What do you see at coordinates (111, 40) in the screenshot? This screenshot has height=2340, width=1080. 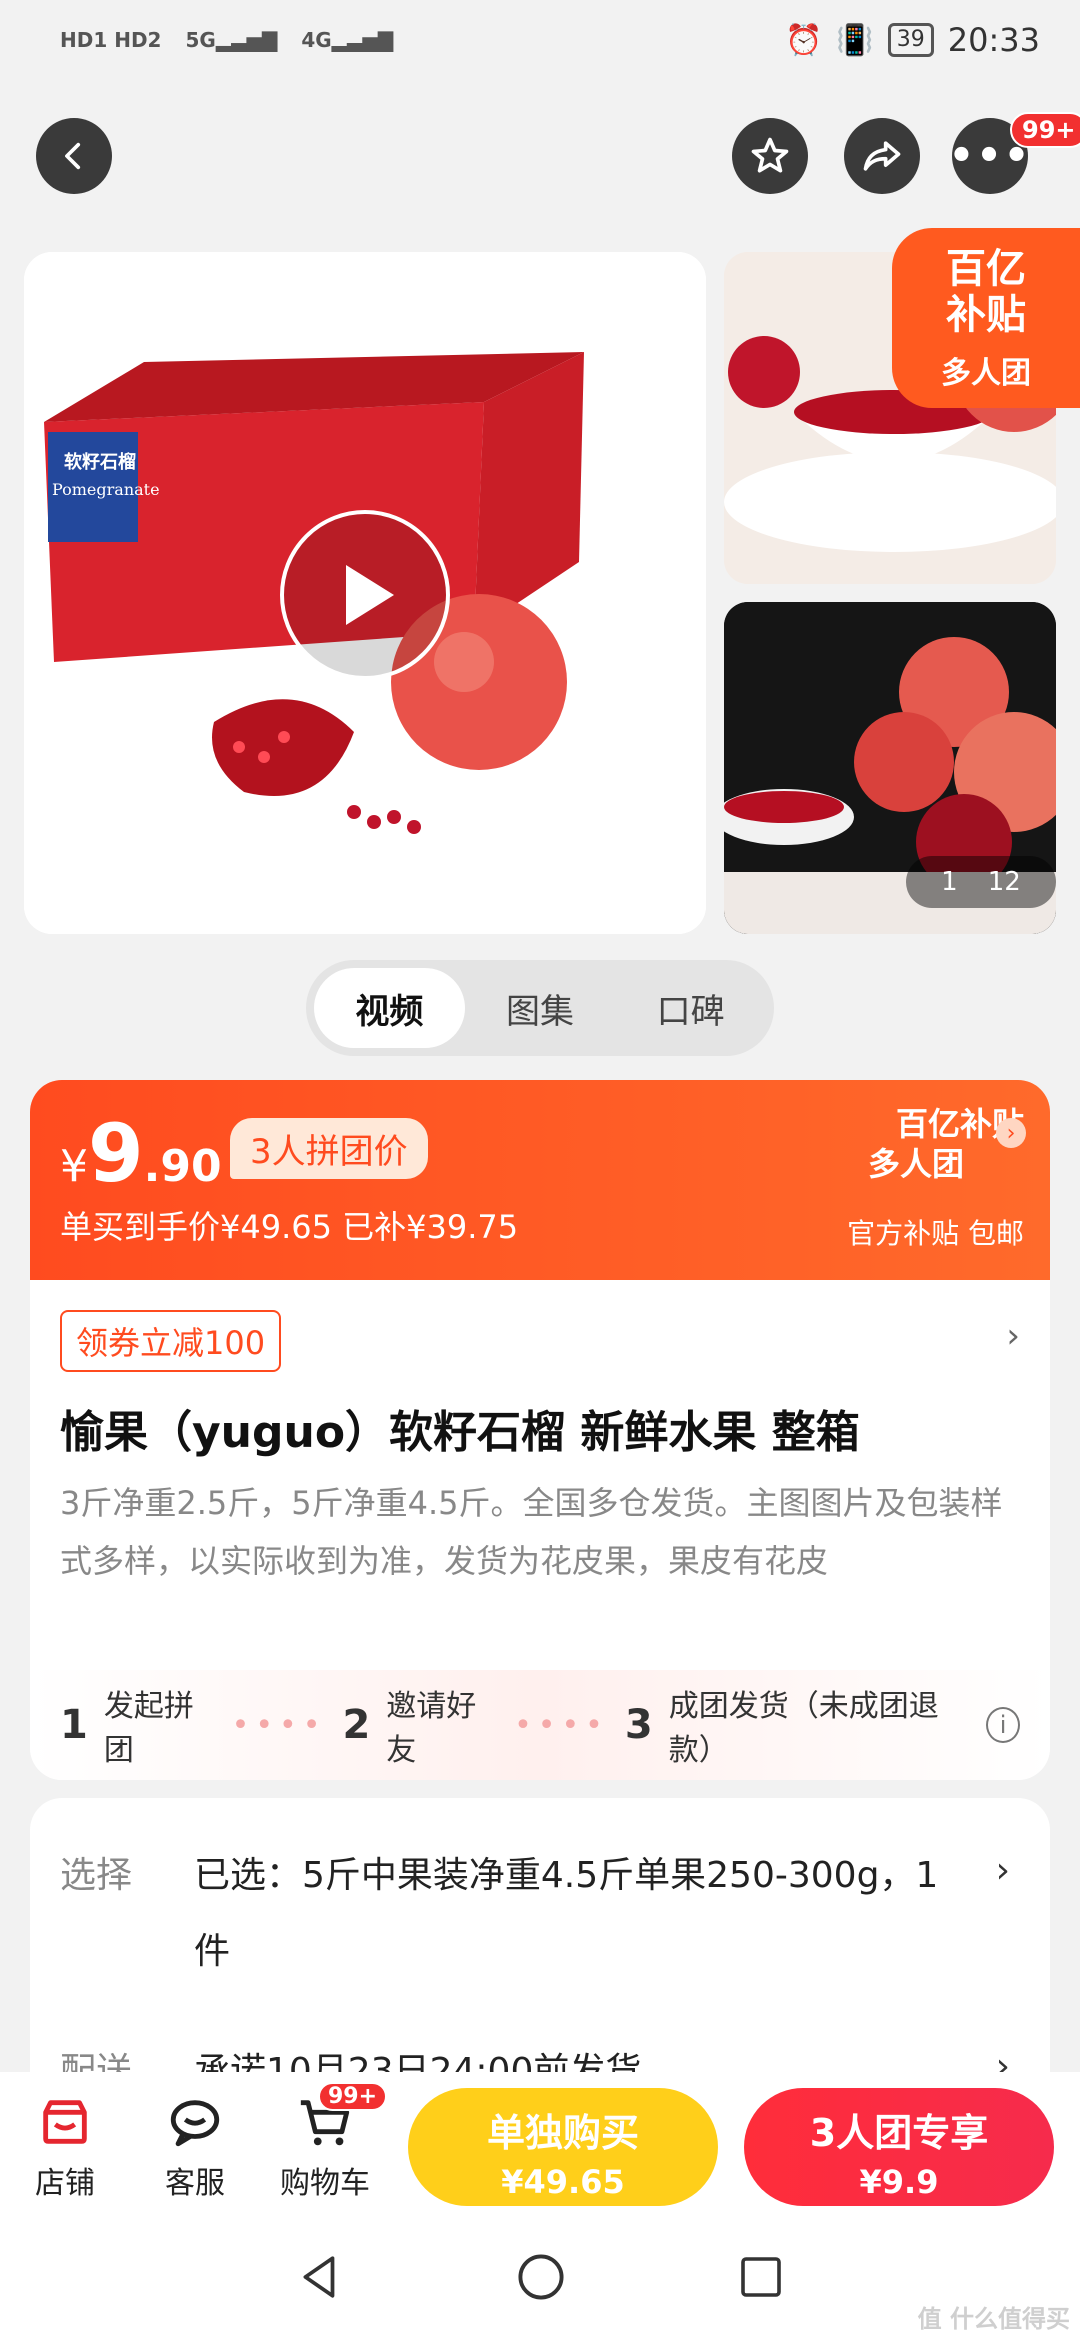 I see `hd-indicator: HD1 HD2` at bounding box center [111, 40].